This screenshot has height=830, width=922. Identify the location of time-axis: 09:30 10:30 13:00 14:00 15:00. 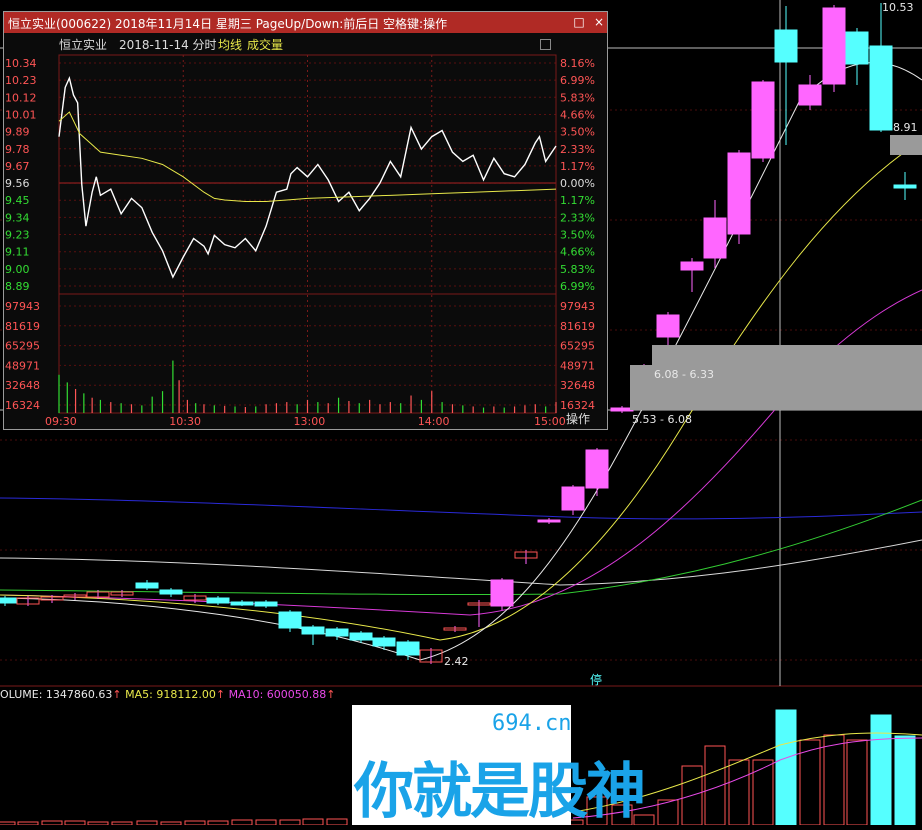
(305, 421).